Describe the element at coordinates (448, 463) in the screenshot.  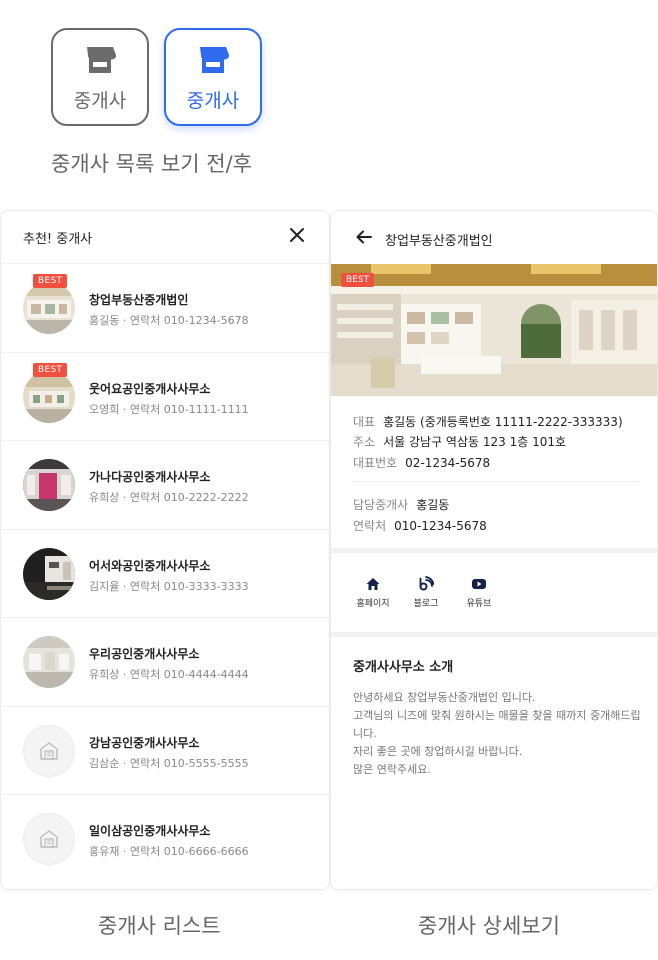
I see `main-phone-value: 02-1234-5678` at that location.